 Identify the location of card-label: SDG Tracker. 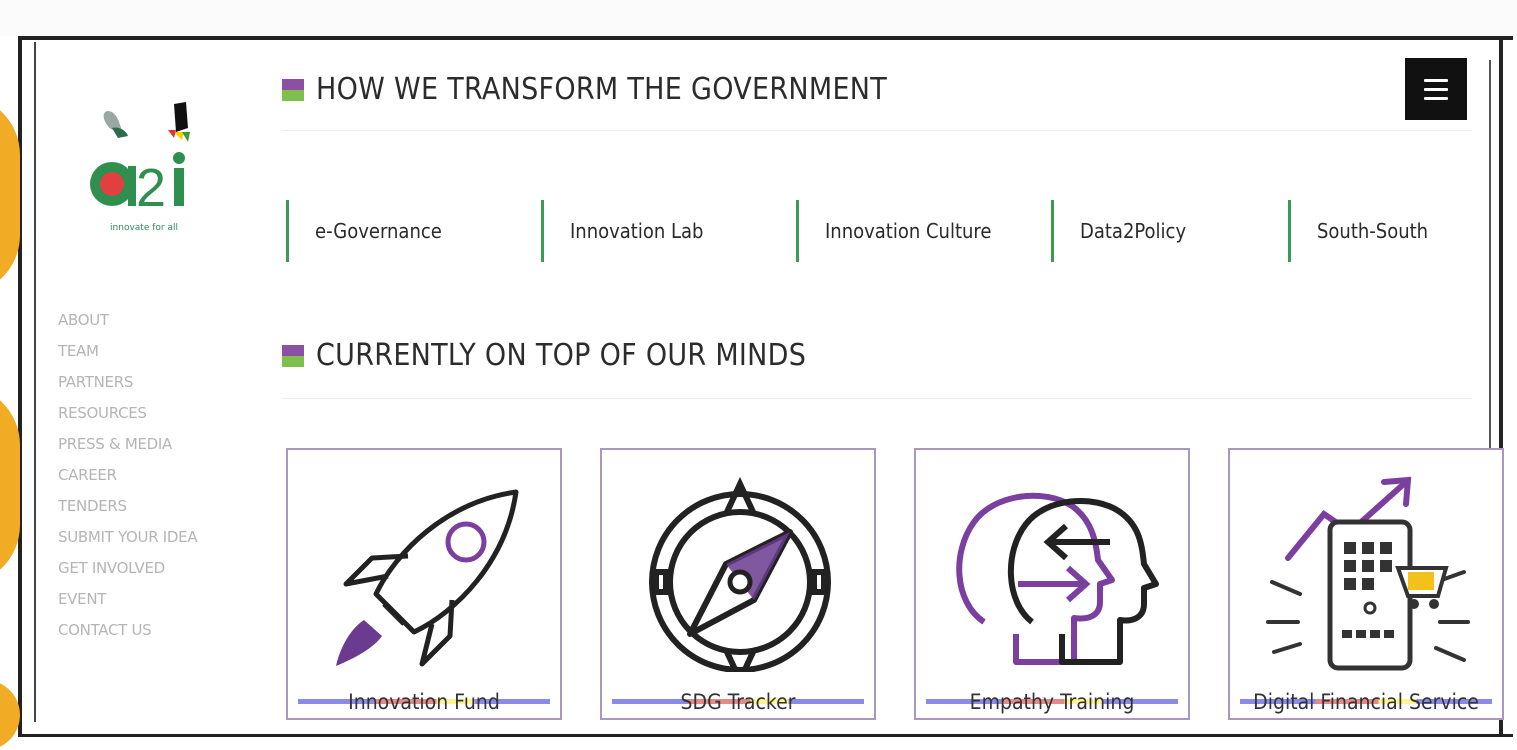
(738, 702).